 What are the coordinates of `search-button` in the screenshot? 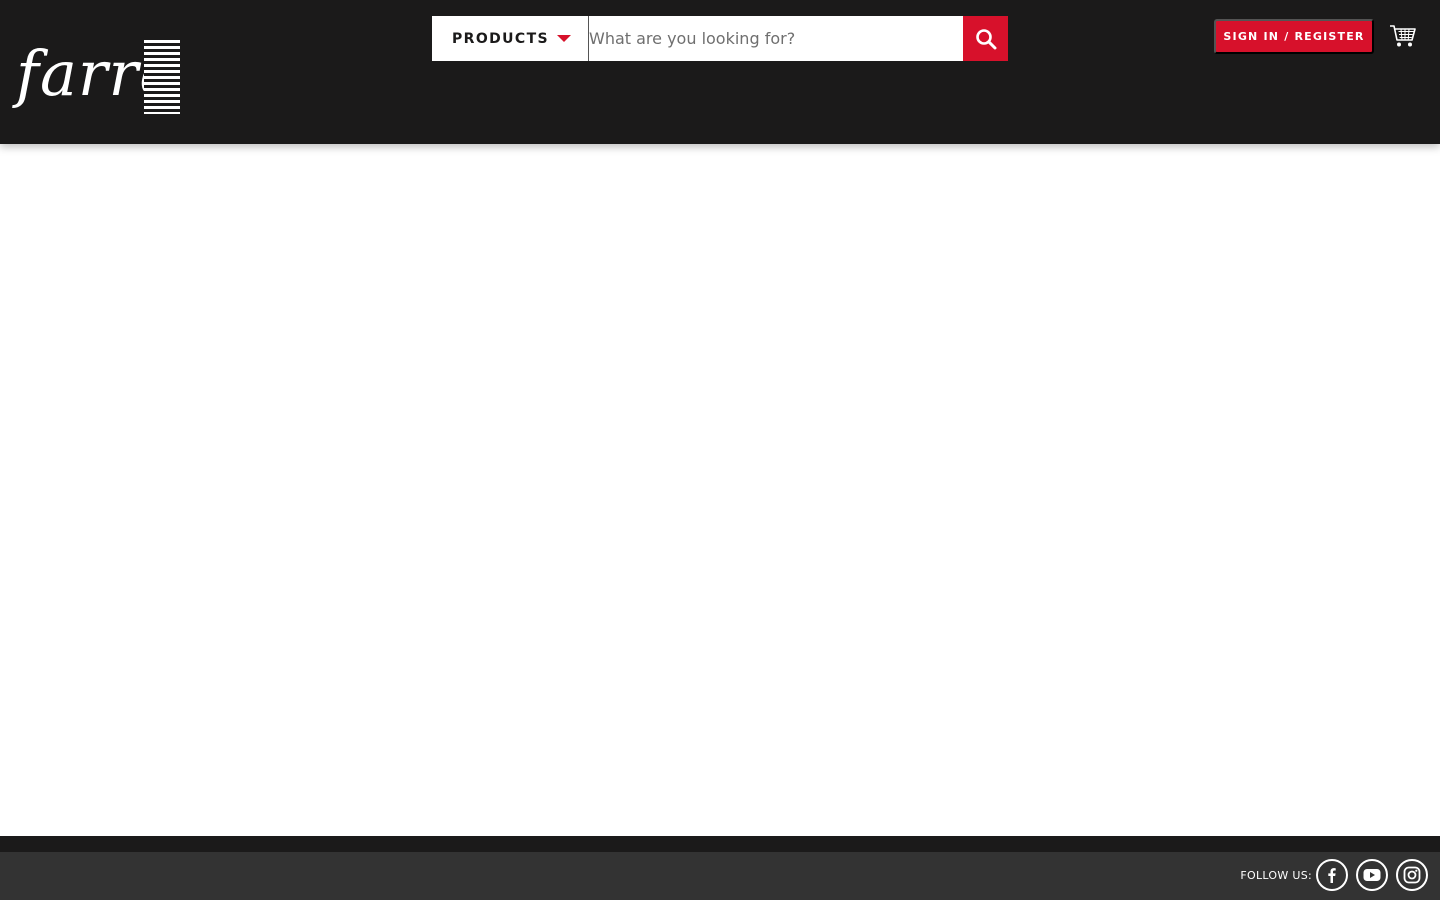 It's located at (985, 38).